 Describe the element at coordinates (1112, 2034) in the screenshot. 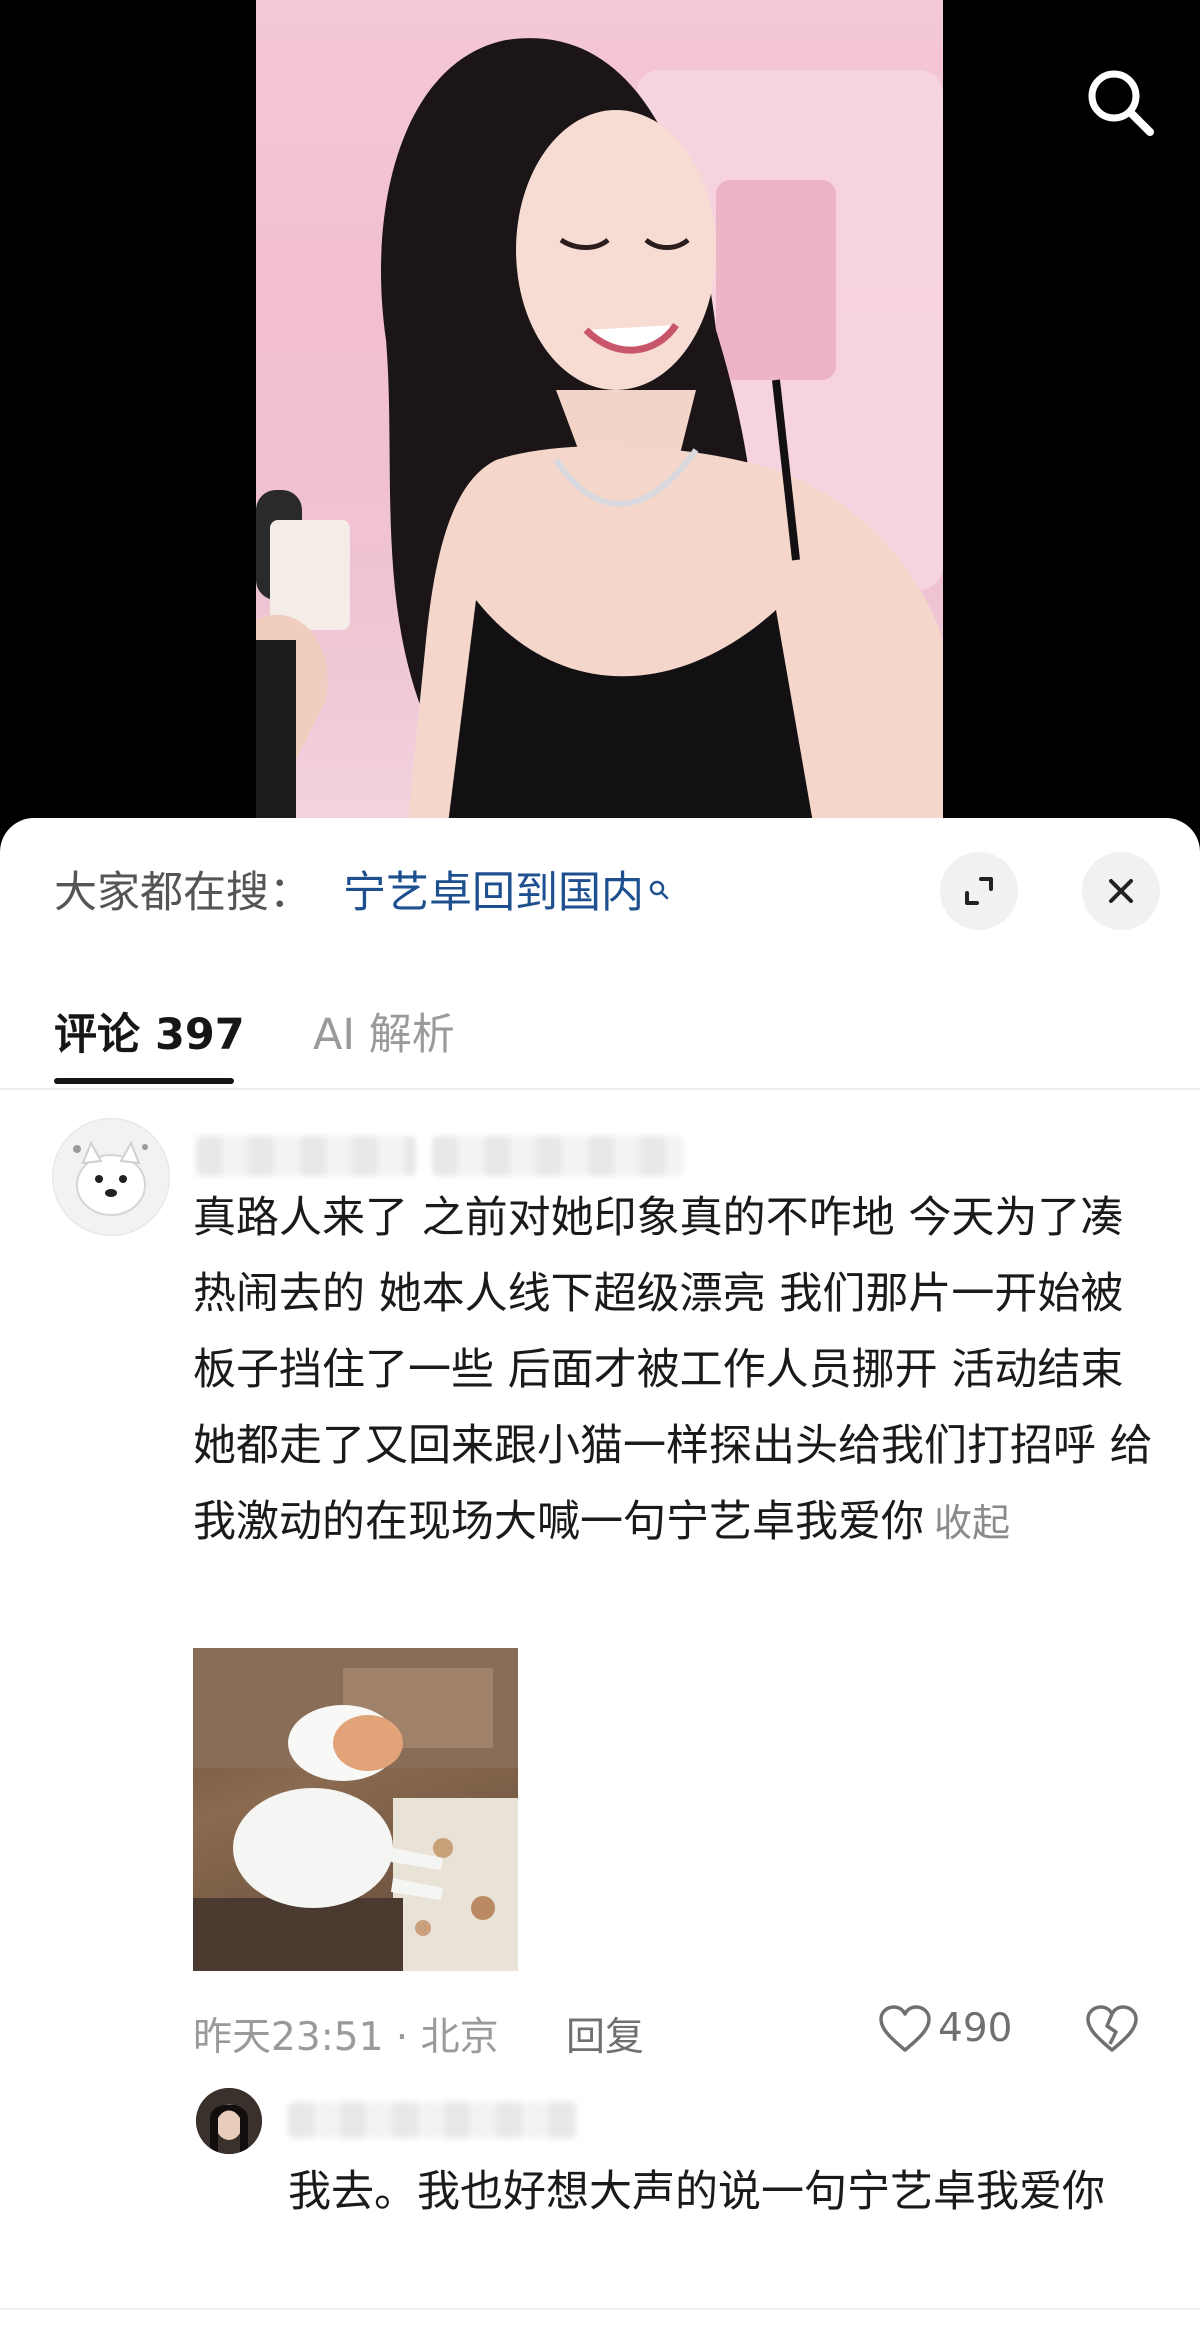

I see `broken-heart-icon` at that location.